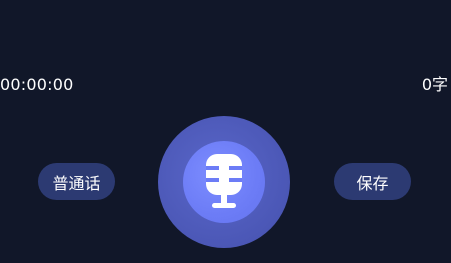 The width and height of the screenshot is (451, 263). I want to click on record-button, so click(224, 182).